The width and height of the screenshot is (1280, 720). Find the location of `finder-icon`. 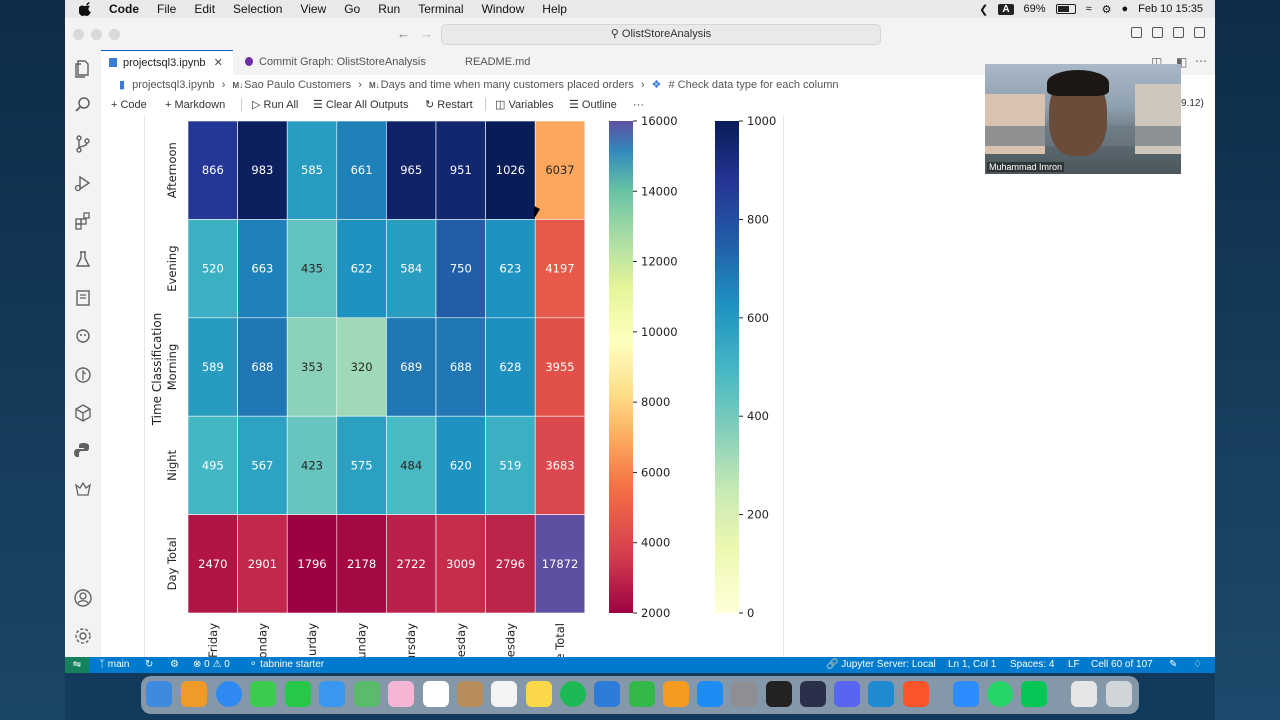

finder-icon is located at coordinates (159, 694).